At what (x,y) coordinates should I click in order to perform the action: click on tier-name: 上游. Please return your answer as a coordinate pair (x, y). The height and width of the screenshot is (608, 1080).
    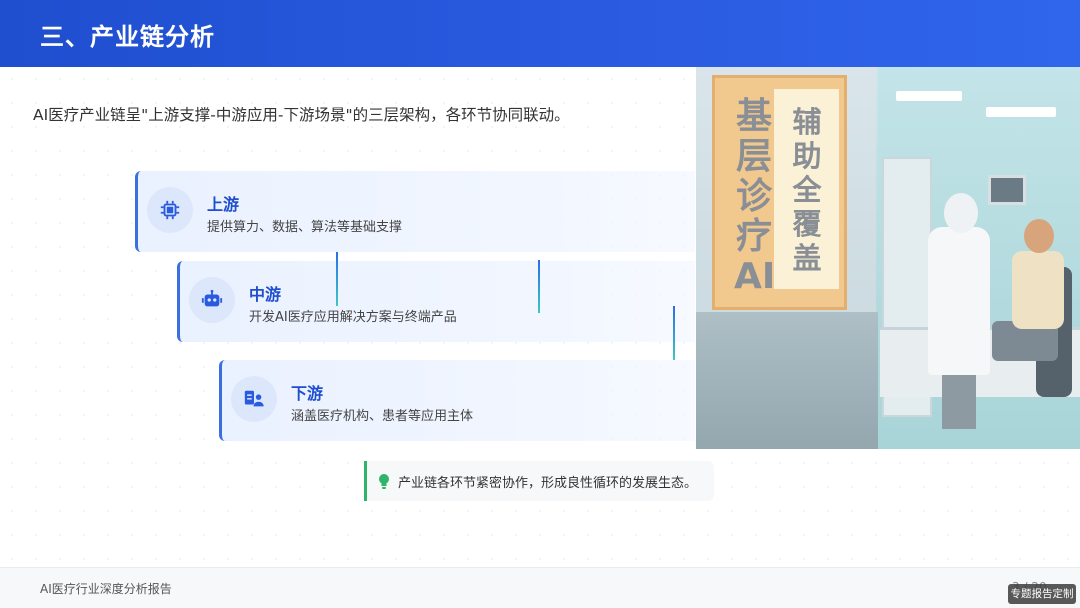
    Looking at the image, I should click on (223, 204).